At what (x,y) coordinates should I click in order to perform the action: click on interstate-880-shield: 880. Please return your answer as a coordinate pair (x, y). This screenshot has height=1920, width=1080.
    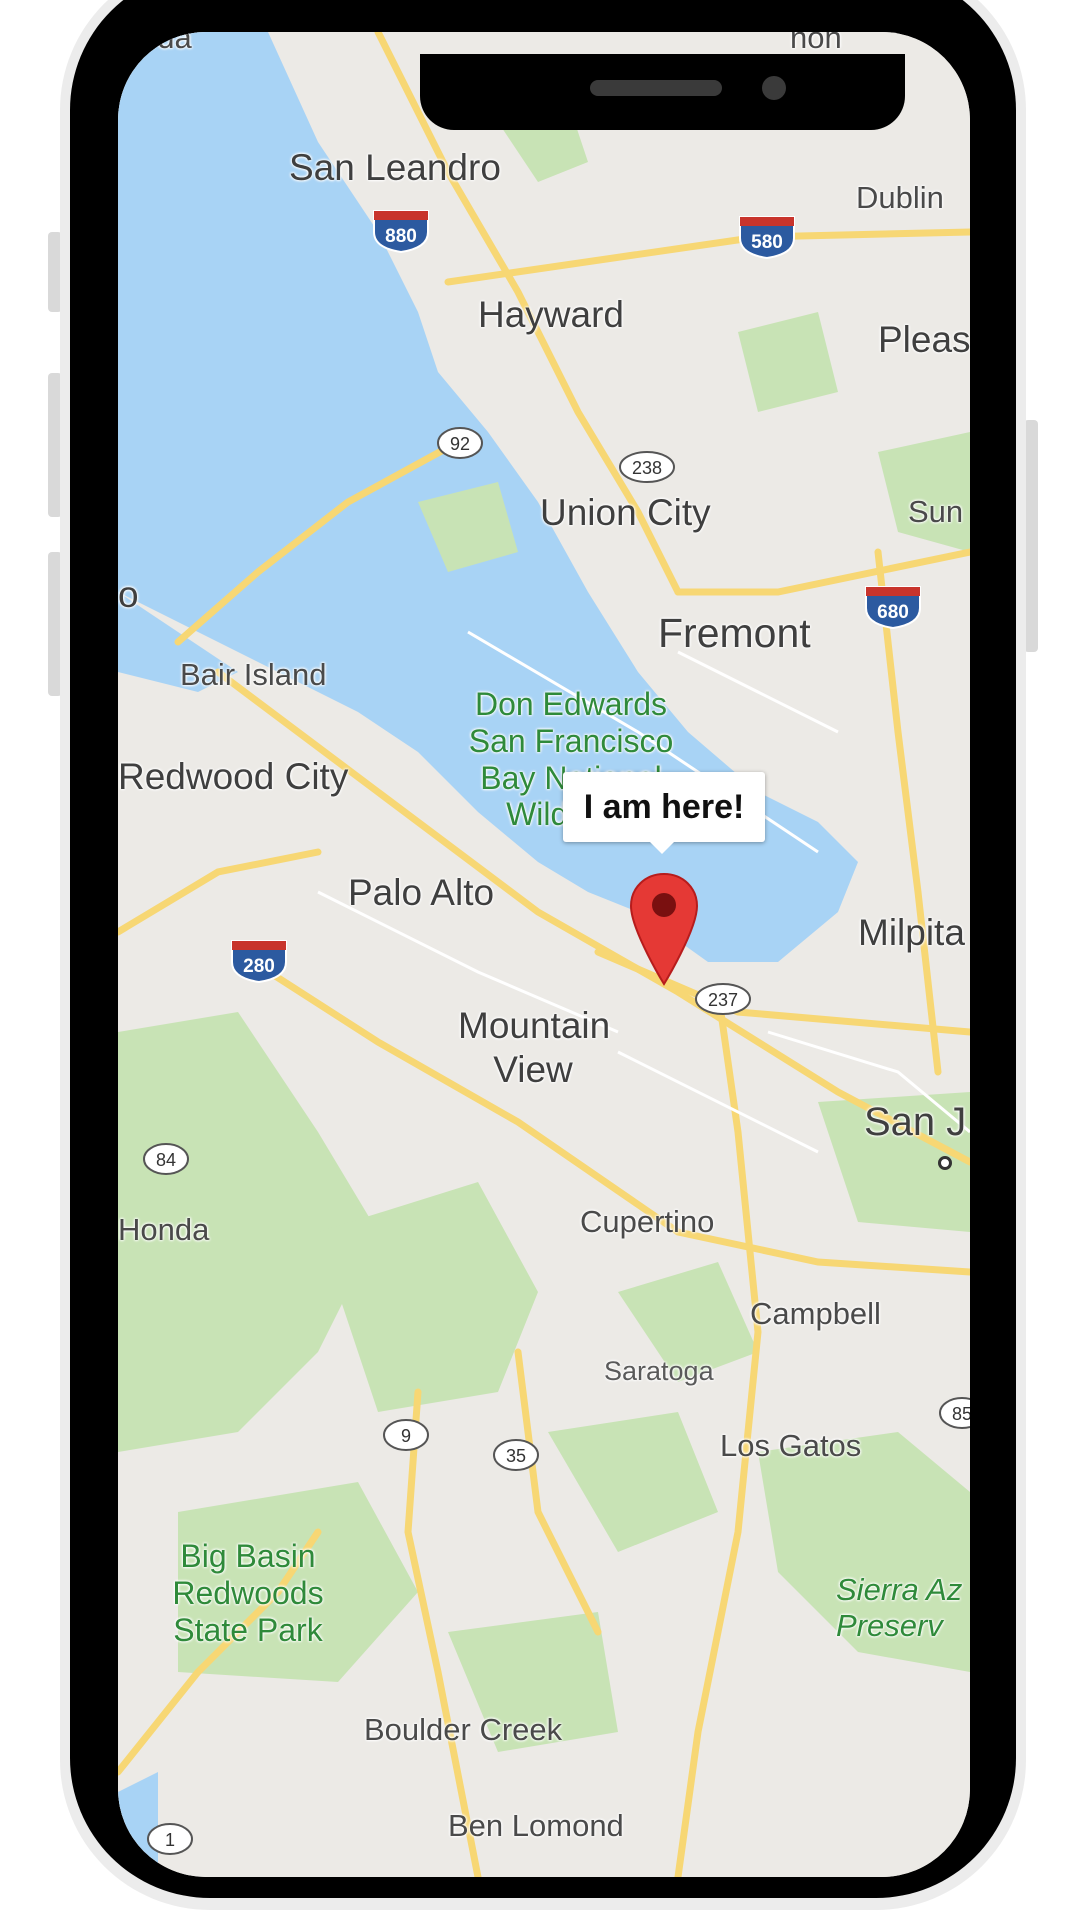
    Looking at the image, I should click on (401, 232).